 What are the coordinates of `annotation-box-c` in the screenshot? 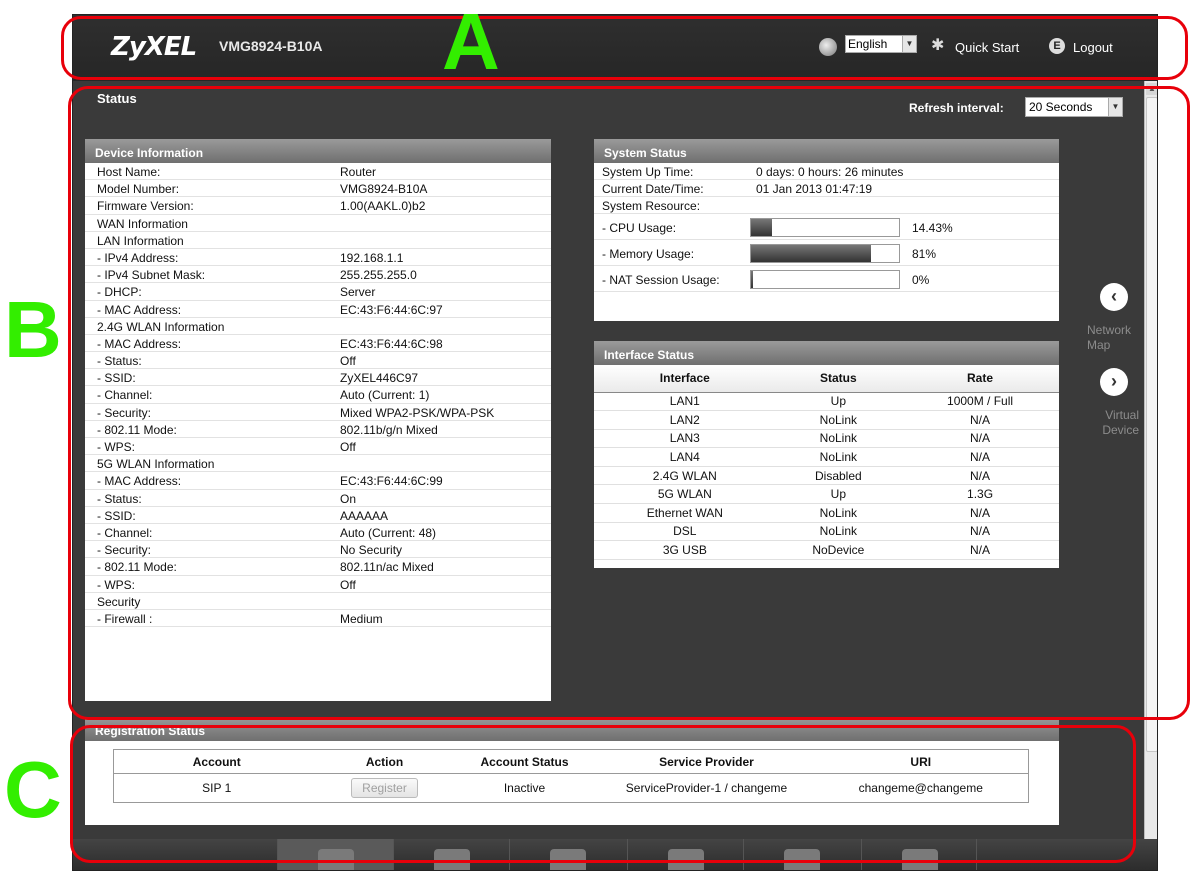 It's located at (603, 794).